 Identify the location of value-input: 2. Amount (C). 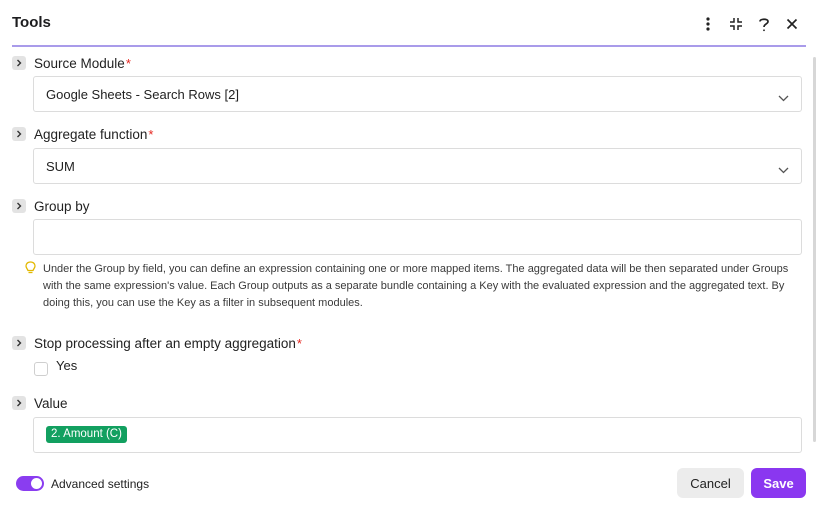
(417, 435).